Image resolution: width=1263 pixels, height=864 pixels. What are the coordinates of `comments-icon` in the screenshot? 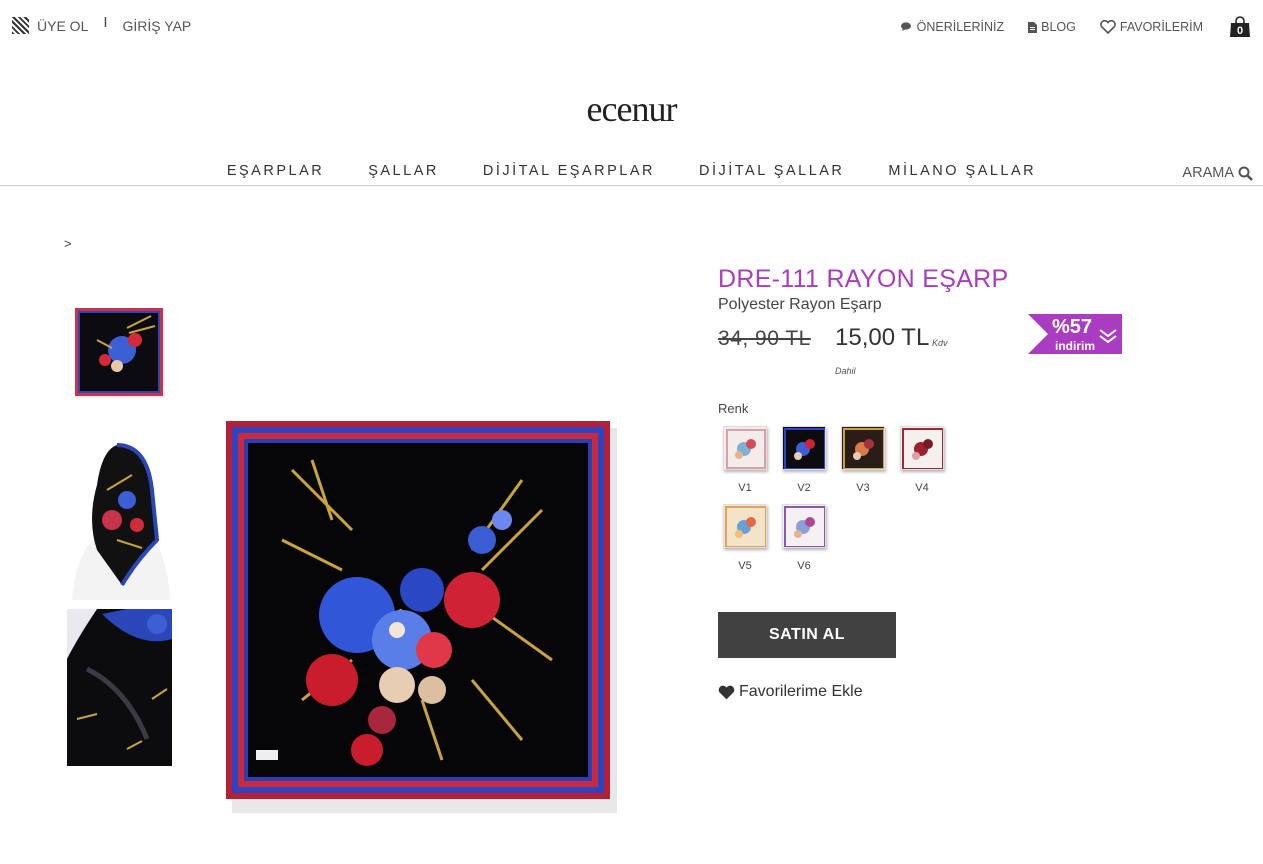 It's located at (905, 26).